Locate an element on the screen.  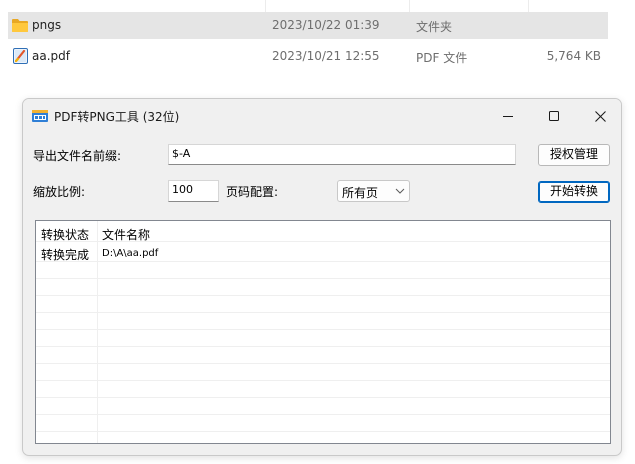
file-row-pngs: pngs 2023/10/22 01:39 文件夹 is located at coordinates (308, 25).